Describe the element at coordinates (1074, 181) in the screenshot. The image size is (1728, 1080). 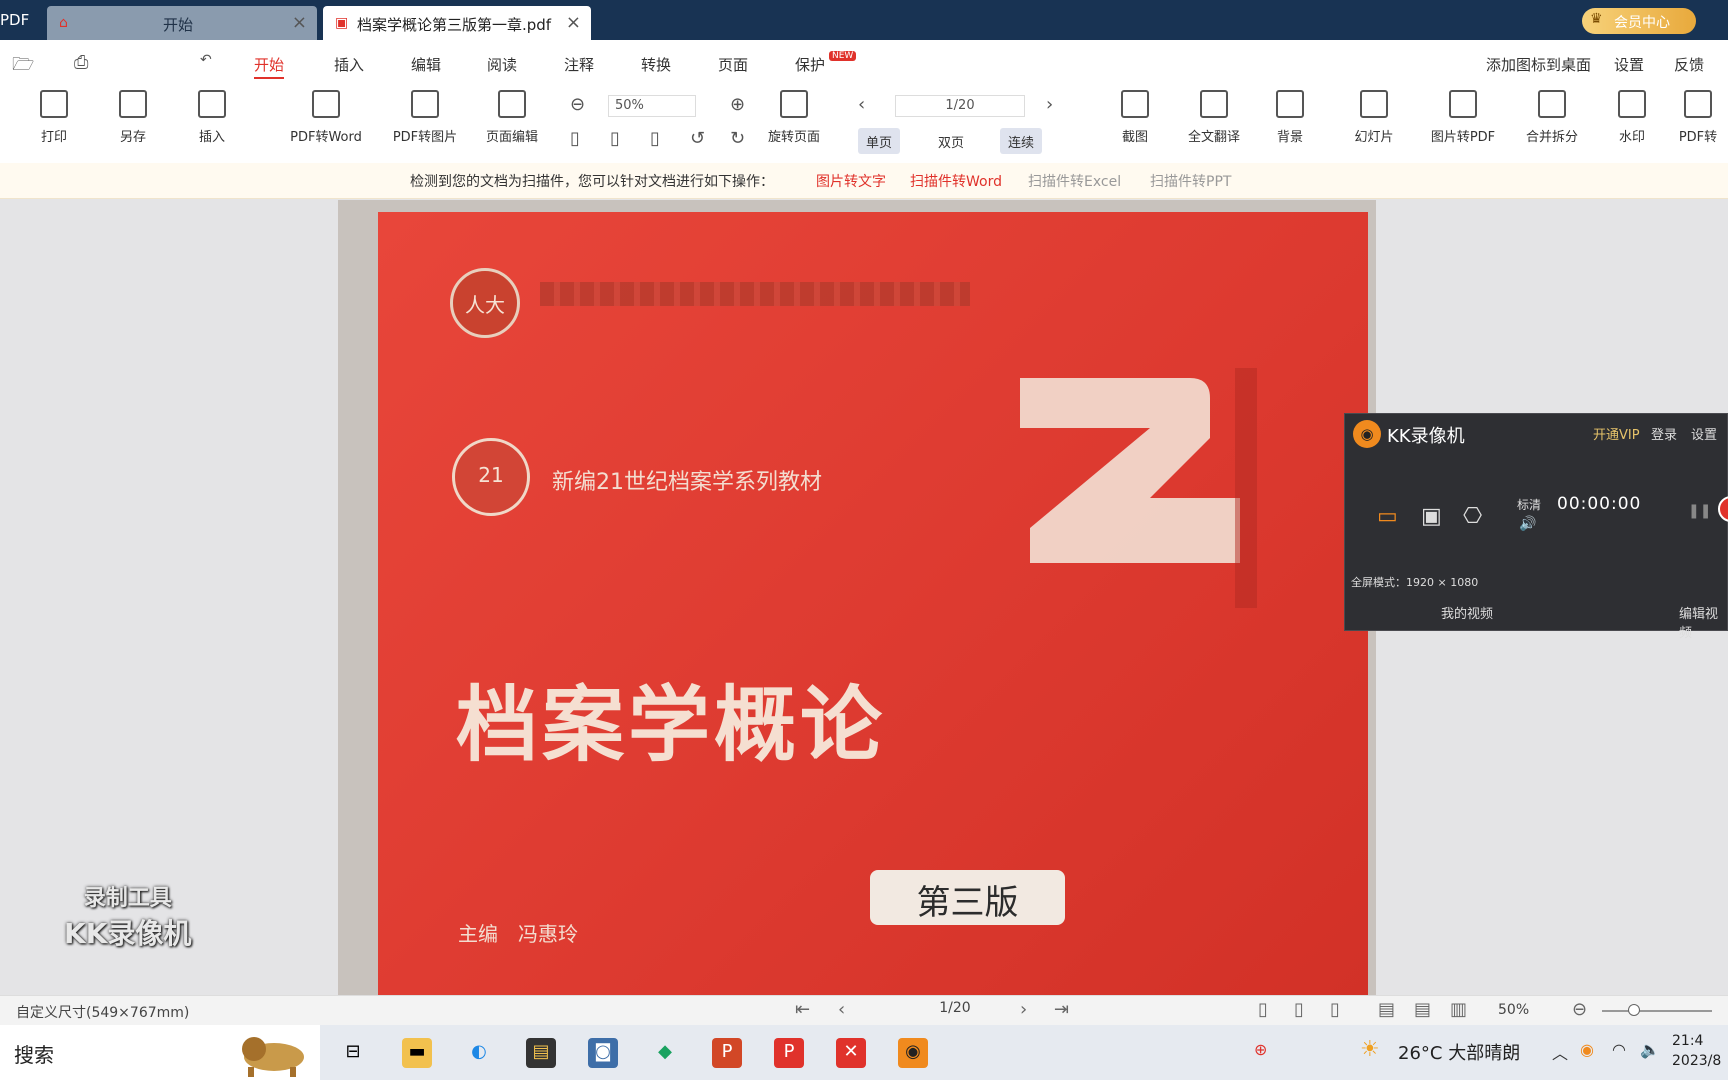
I see `notice-action-to-excel: 扫描件转Excel` at that location.